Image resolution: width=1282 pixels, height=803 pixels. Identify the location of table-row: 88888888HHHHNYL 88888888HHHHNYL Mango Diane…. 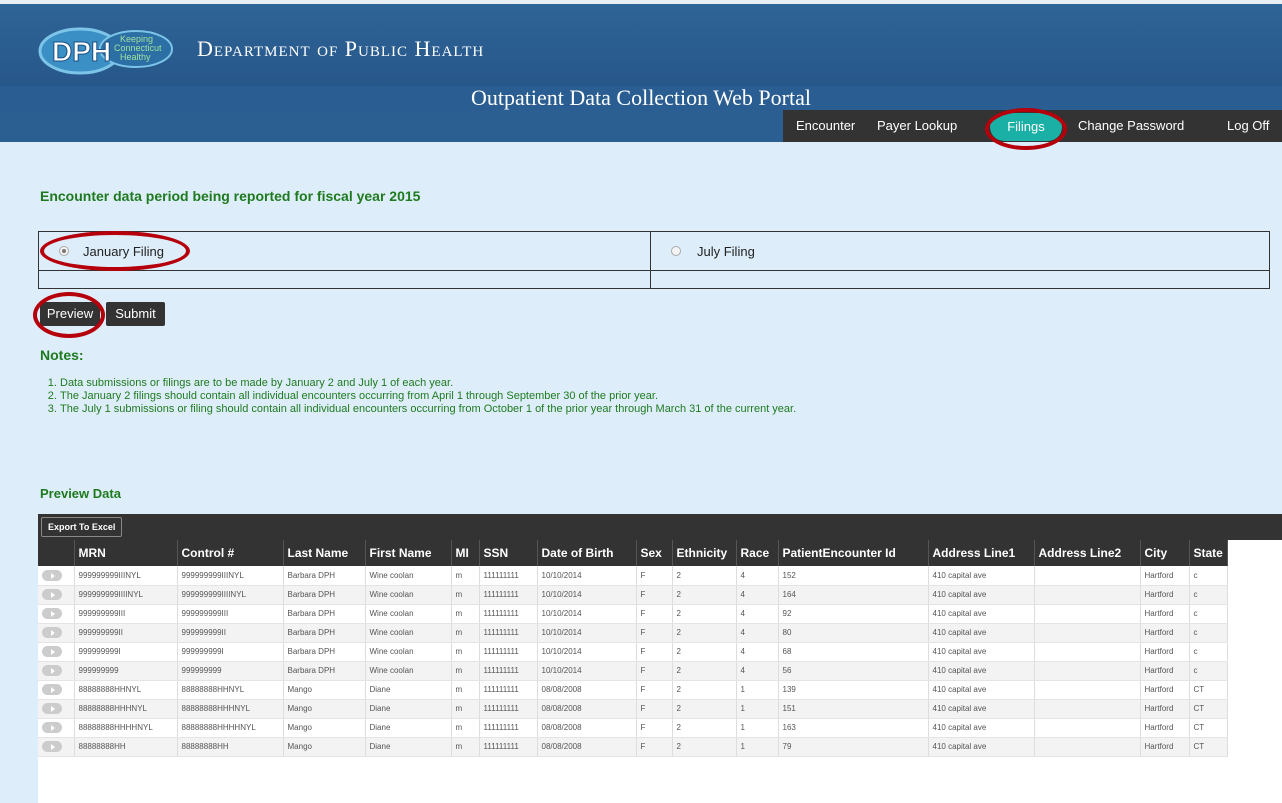
(633, 728).